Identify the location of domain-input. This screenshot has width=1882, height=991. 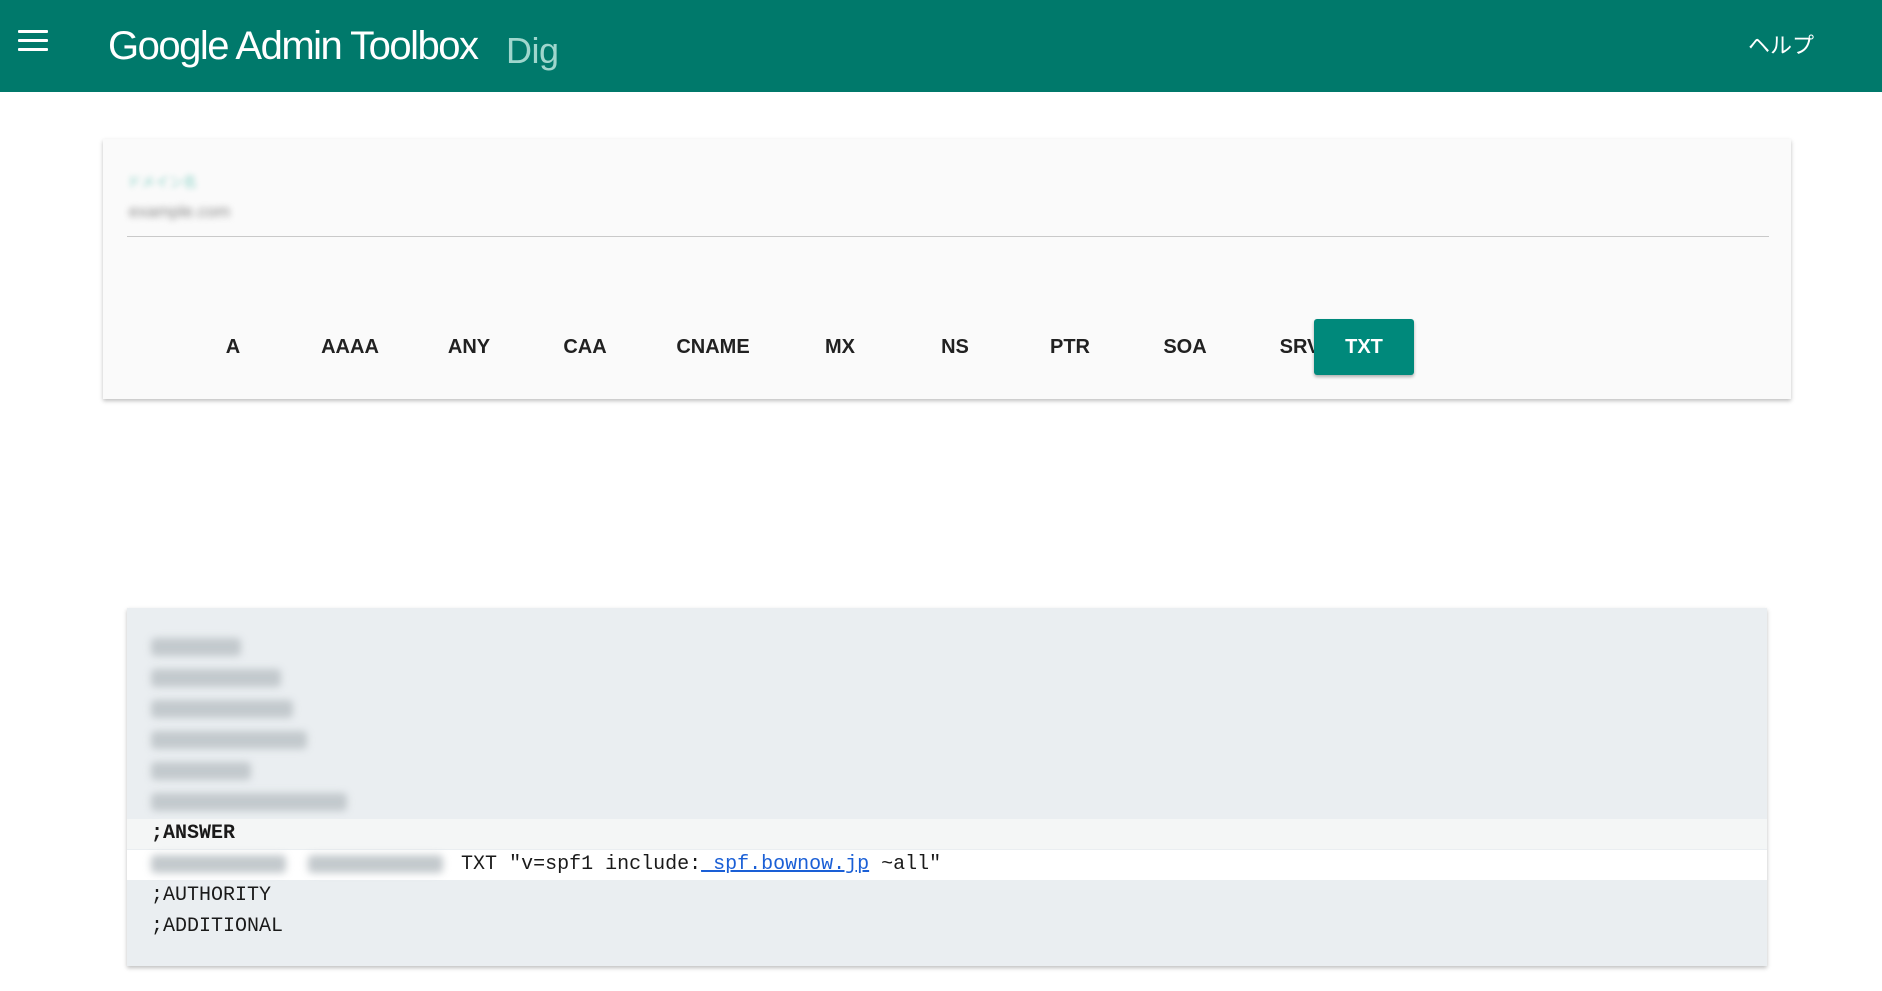
(629, 212).